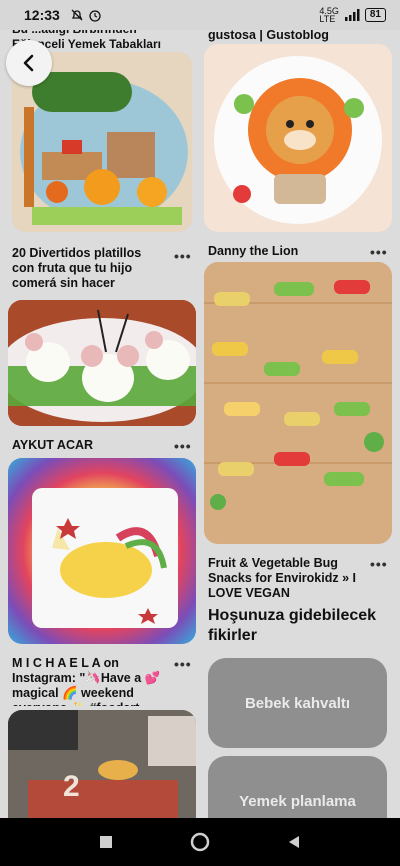 The height and width of the screenshot is (866, 400). Describe the element at coordinates (297, 703) in the screenshot. I see `idea-button-bebek-kahvalti: Bebek kahvaltı` at that location.